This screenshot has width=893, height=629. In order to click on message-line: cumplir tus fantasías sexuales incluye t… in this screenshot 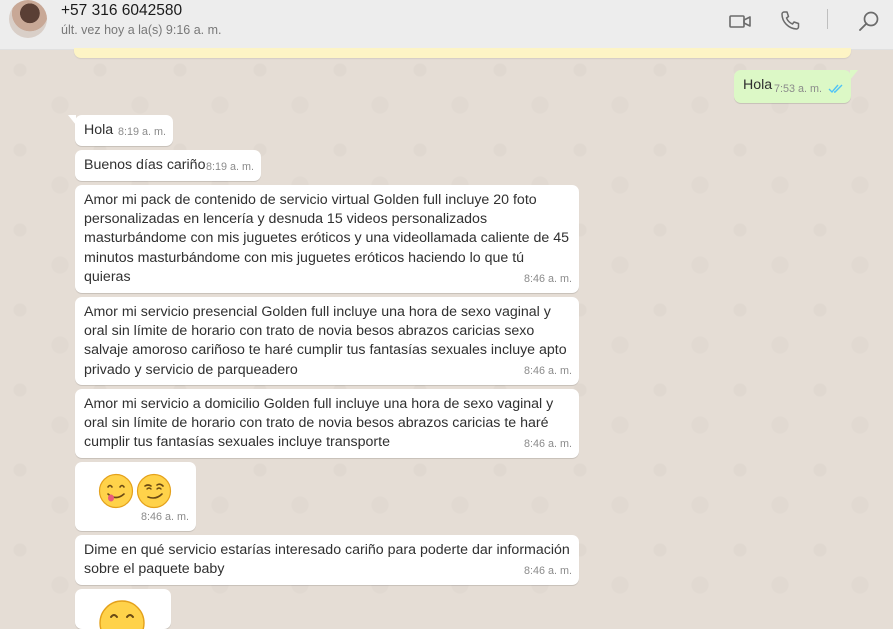, I will do `click(237, 442)`.